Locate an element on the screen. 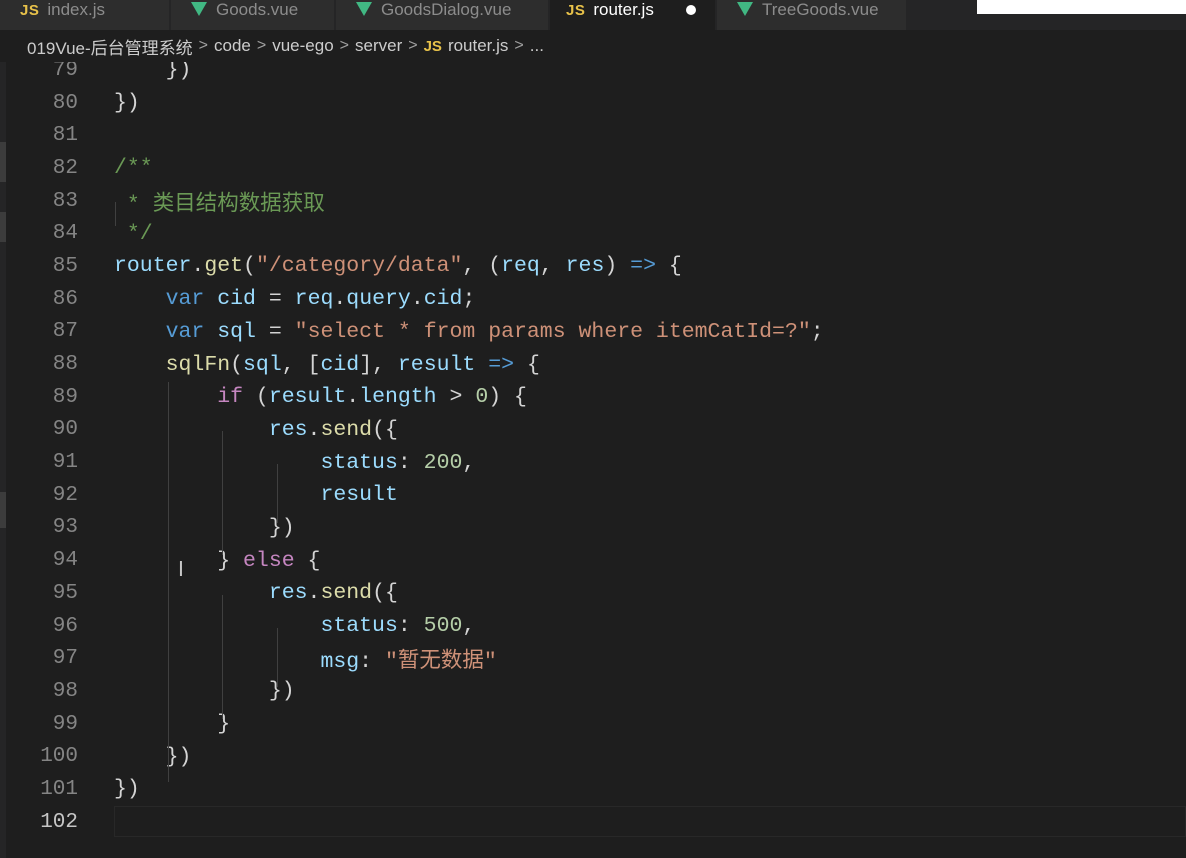  code-text: } else { is located at coordinates (217, 561).